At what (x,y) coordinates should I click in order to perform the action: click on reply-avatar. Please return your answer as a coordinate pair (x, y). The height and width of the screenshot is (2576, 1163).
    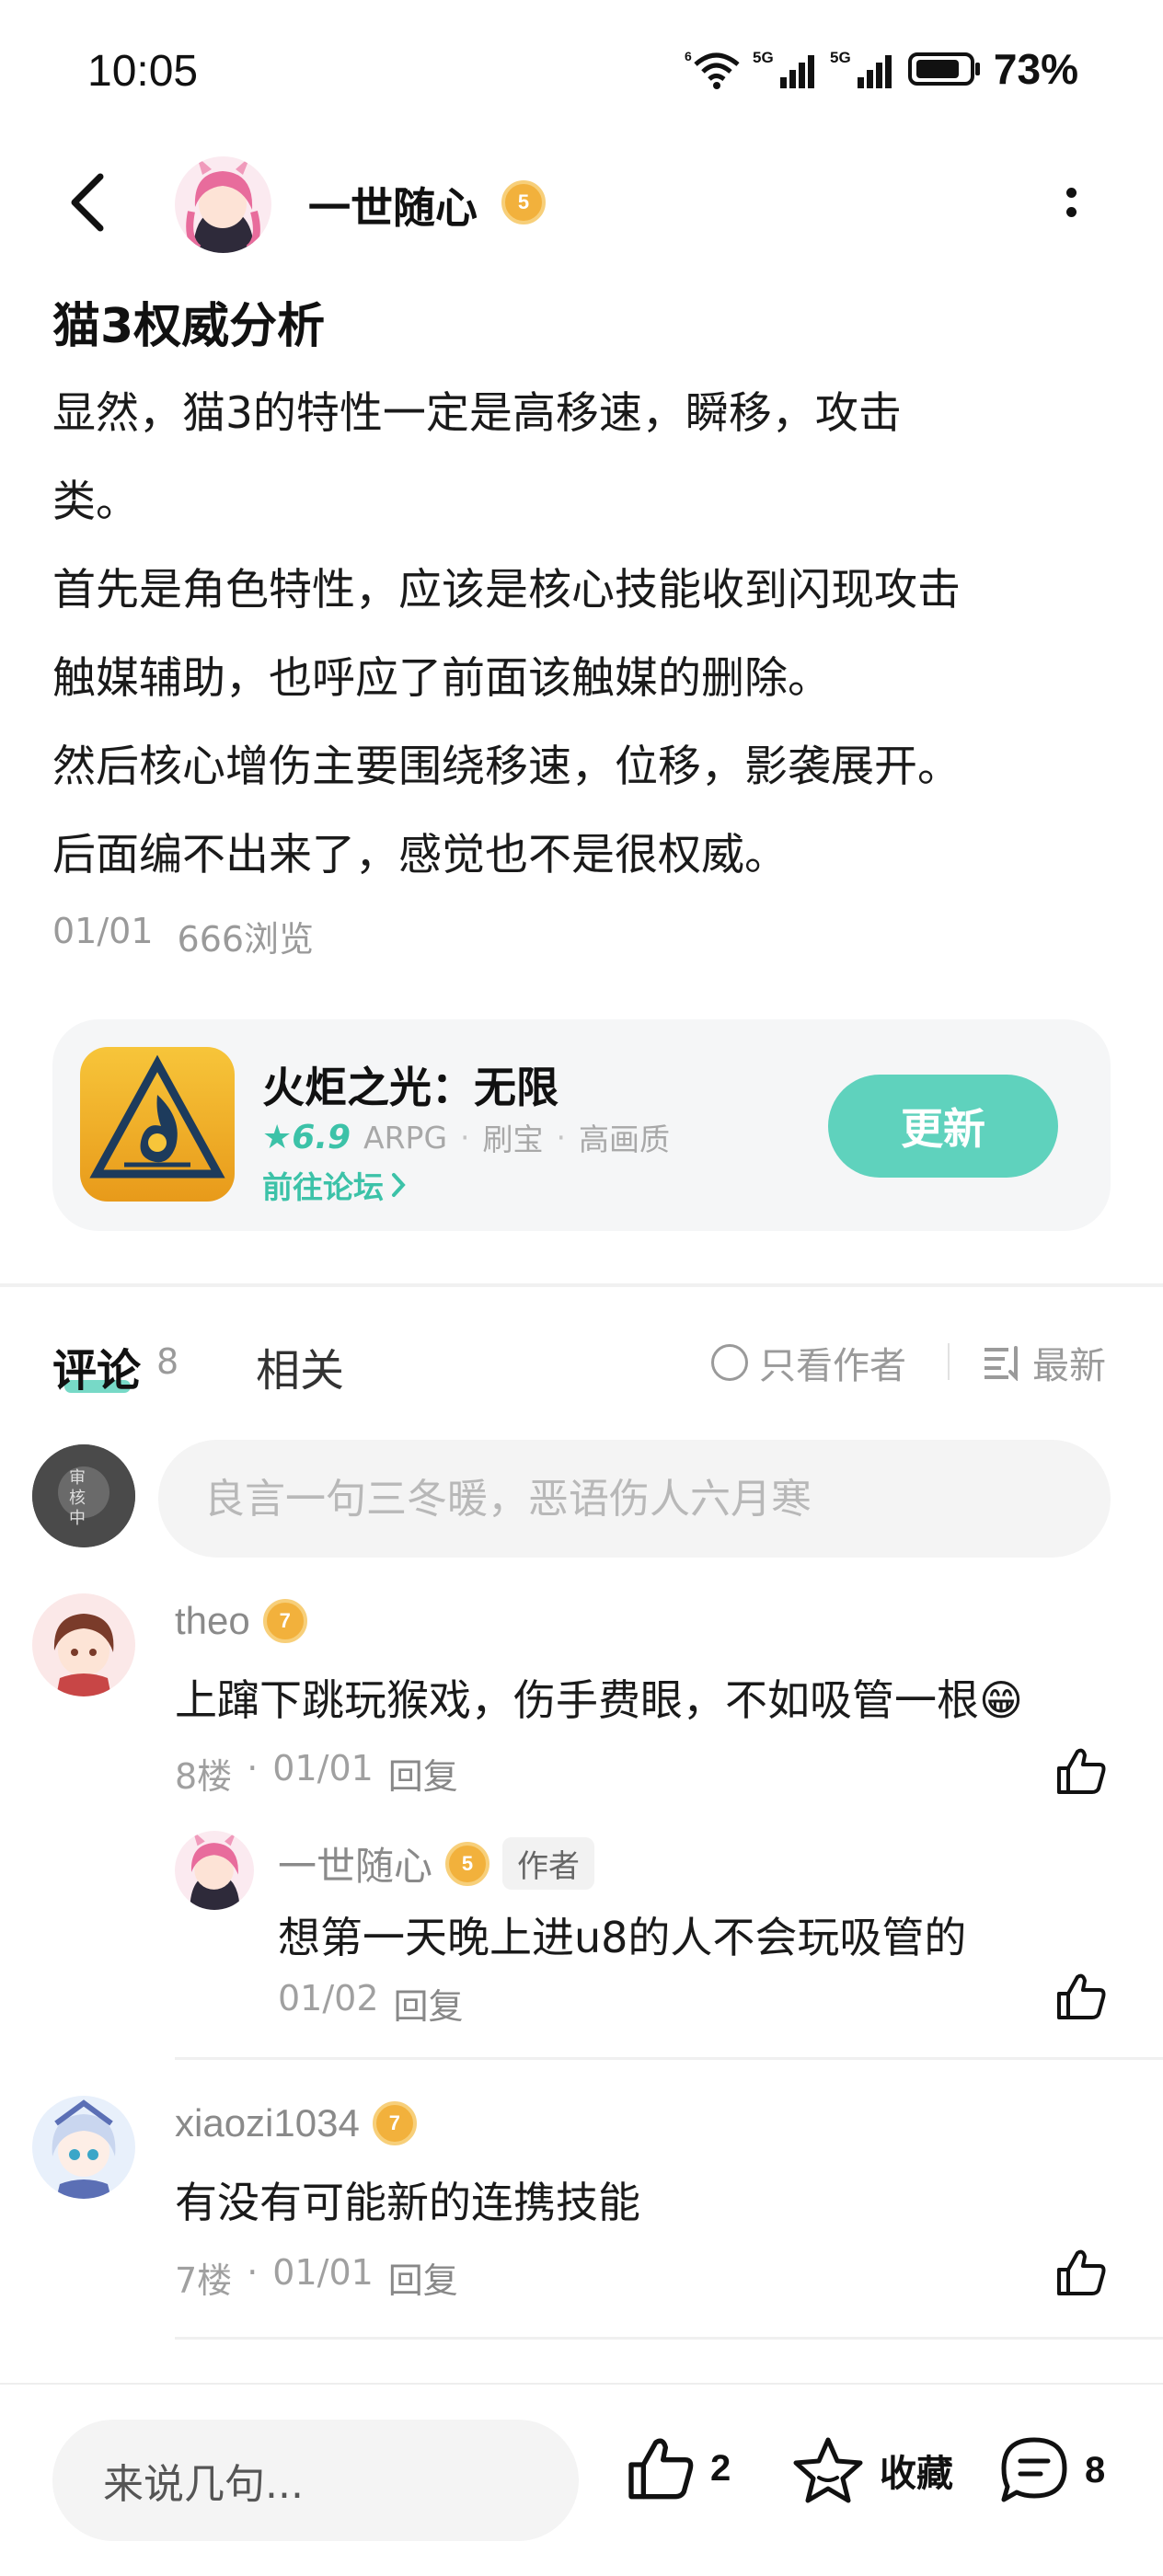
    Looking at the image, I should click on (214, 1870).